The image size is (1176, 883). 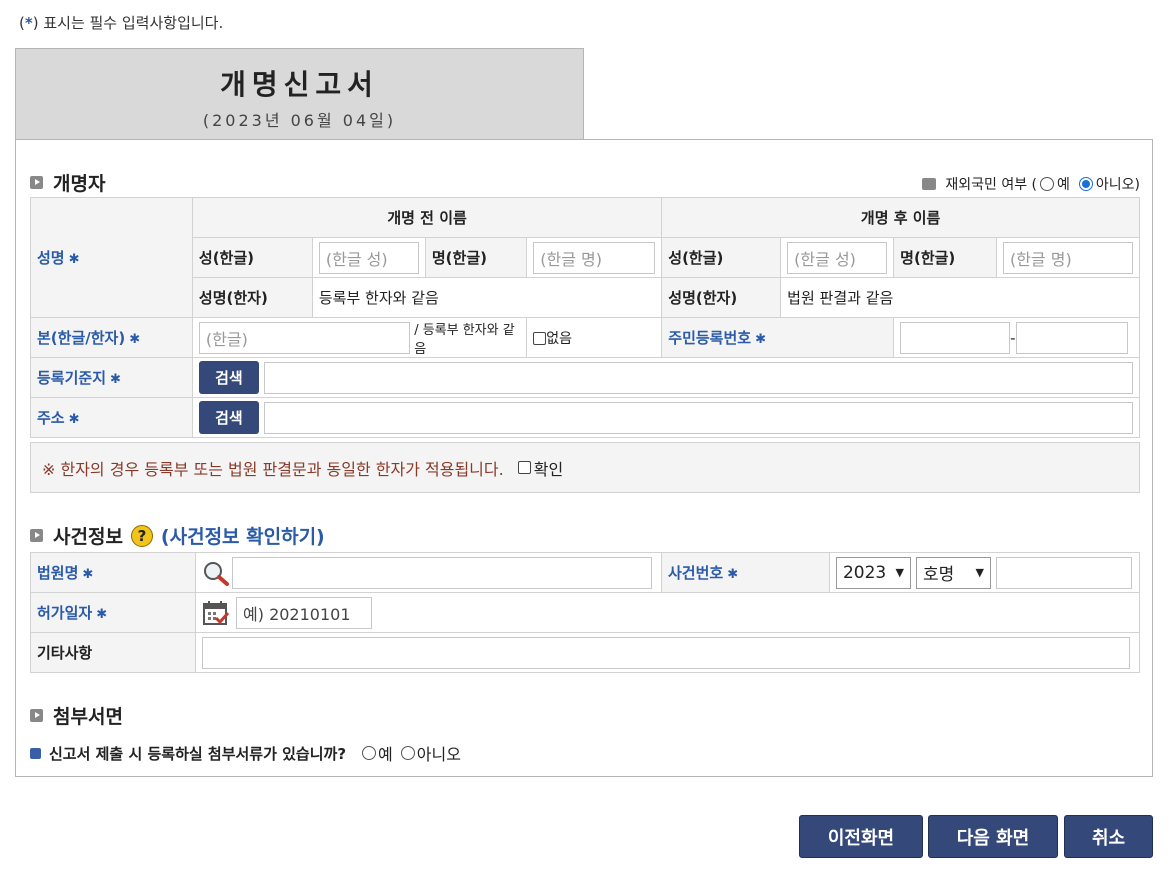 What do you see at coordinates (993, 836) in the screenshot?
I see `next-button: 다음 화면` at bounding box center [993, 836].